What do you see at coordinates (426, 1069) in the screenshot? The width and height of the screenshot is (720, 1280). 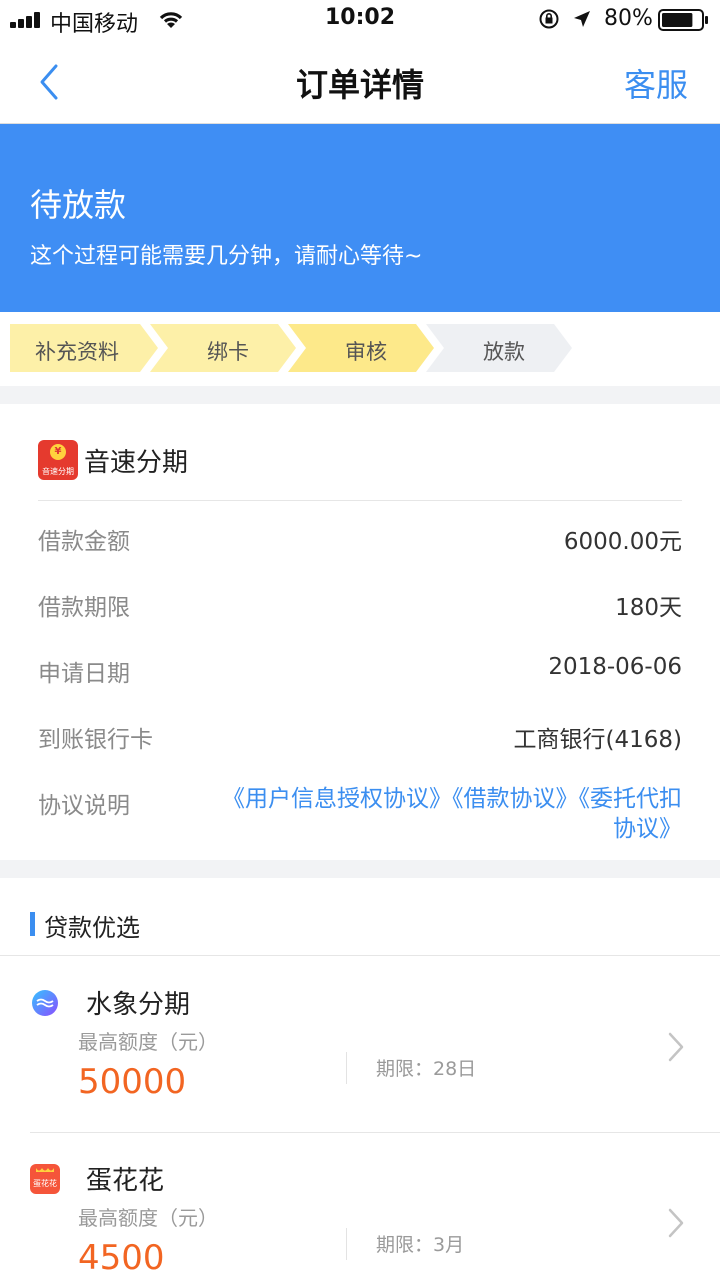 I see `term-text: 期限：28日` at bounding box center [426, 1069].